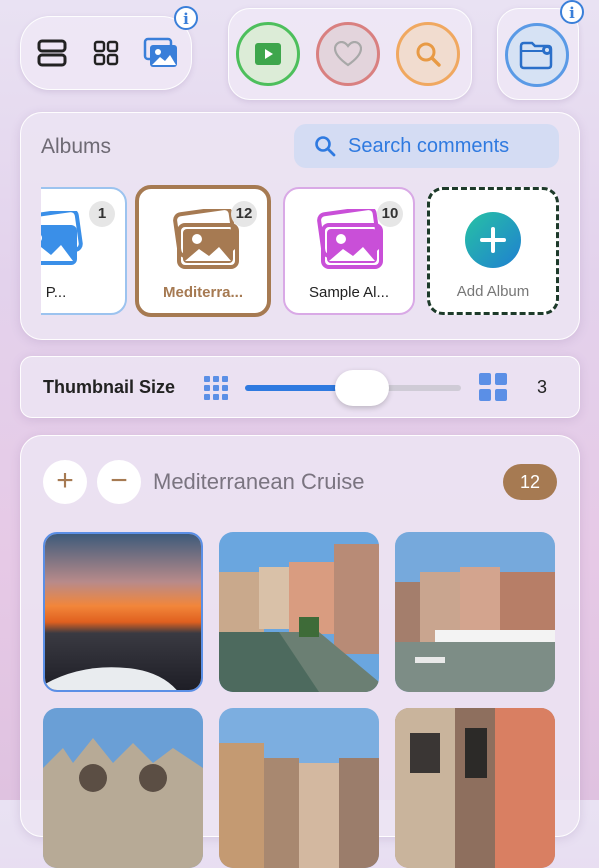 The width and height of the screenshot is (599, 868). Describe the element at coordinates (102, 214) in the screenshot. I see `album-count: 1` at that location.